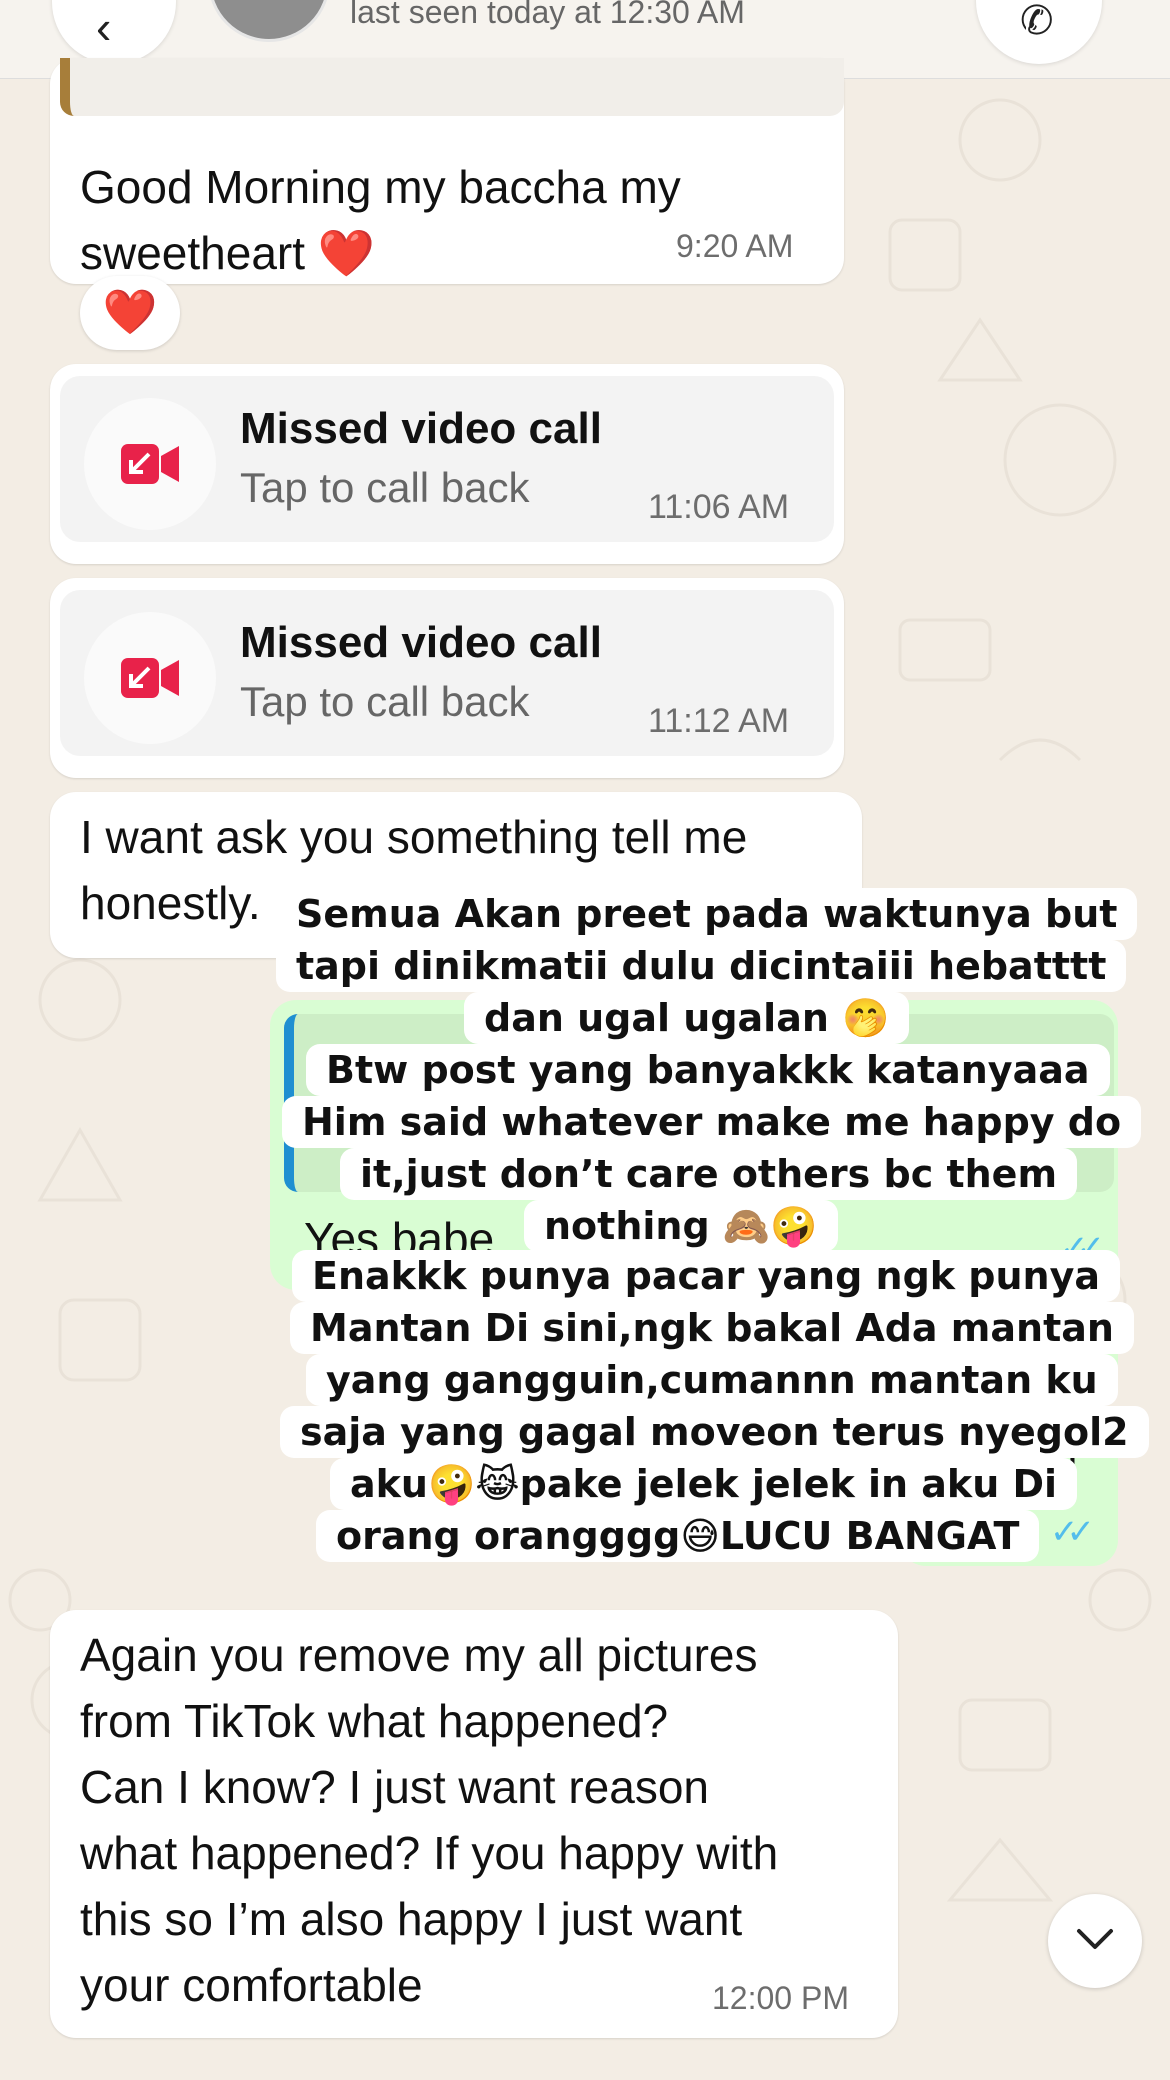 This screenshot has height=2080, width=1170. Describe the element at coordinates (678, 1536) in the screenshot. I see `overlay-text-line: orang orangggg😅LUCU BANGAT` at that location.